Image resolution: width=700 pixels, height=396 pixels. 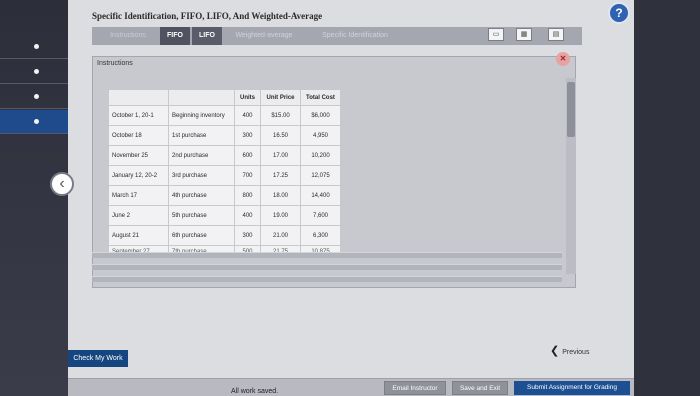 I want to click on tab-specific-identification: Specific Identification, so click(x=355, y=36).